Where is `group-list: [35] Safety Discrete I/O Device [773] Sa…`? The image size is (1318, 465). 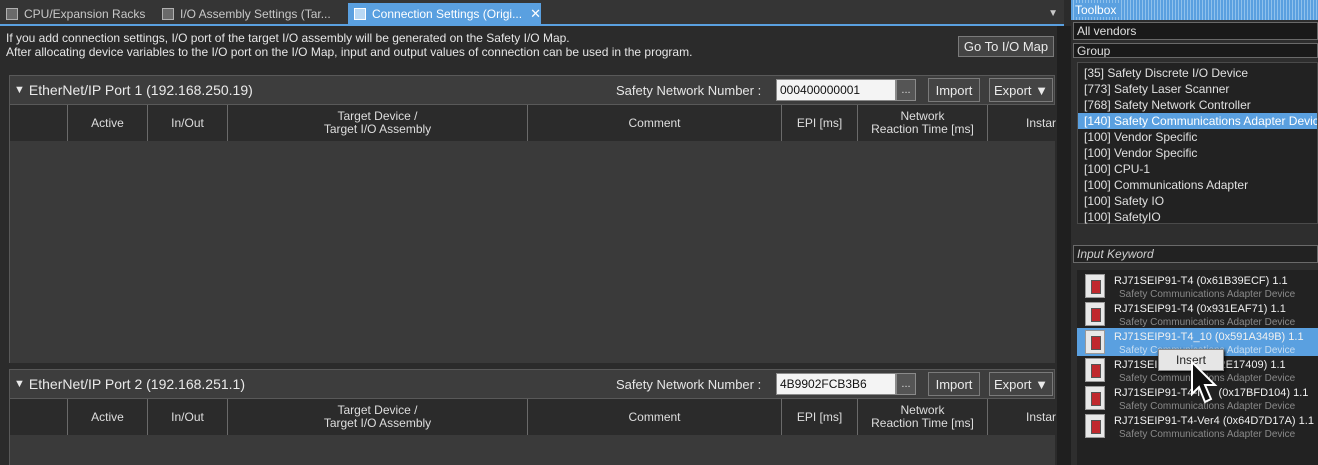
group-list: [35] Safety Discrete I/O Device [773] Sa… is located at coordinates (1197, 143).